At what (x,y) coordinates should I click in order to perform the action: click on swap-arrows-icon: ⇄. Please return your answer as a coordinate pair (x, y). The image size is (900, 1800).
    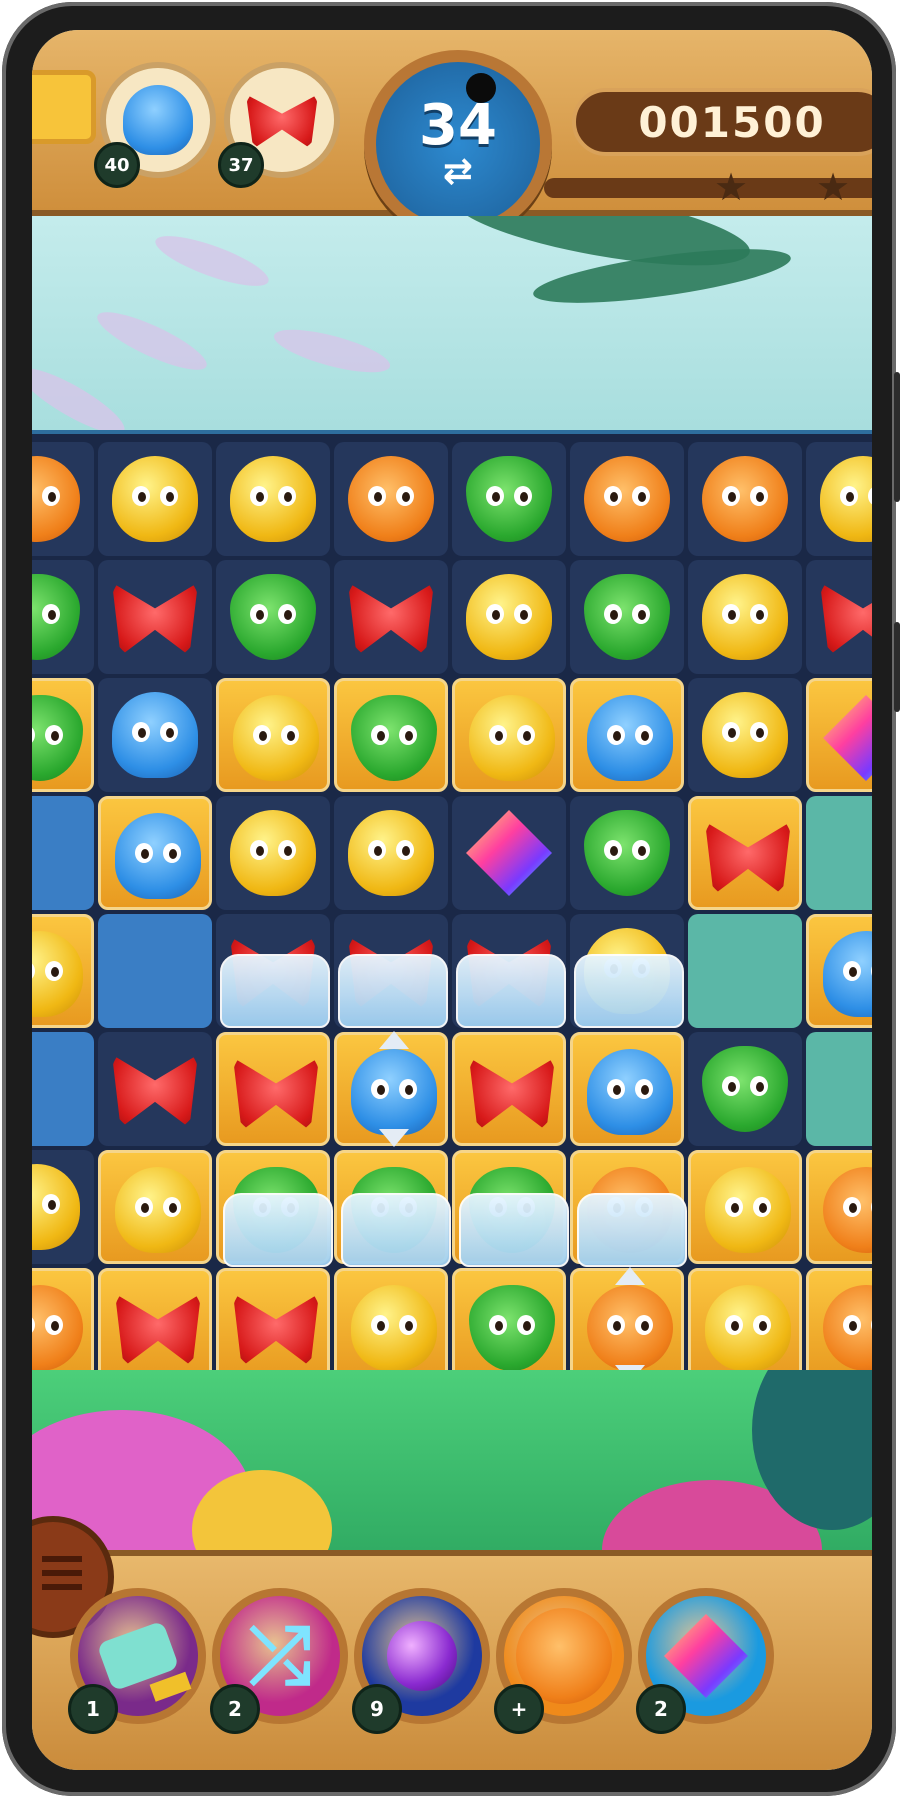
    Looking at the image, I should click on (458, 171).